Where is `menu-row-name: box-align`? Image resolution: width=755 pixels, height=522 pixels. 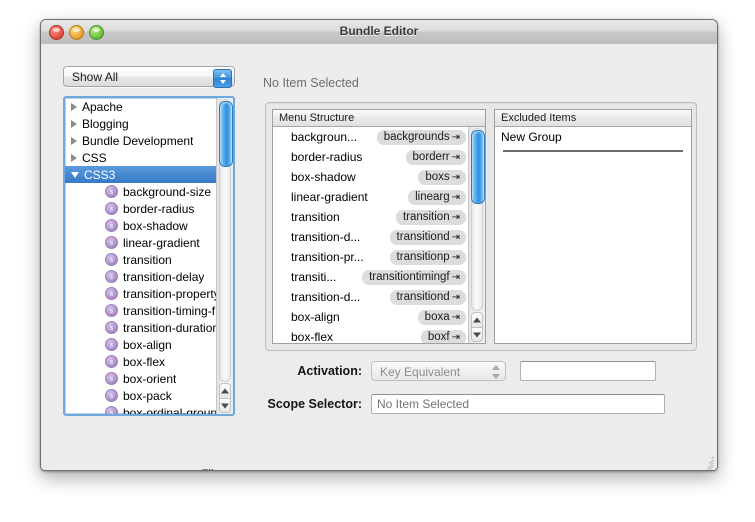 menu-row-name: box-align is located at coordinates (315, 317).